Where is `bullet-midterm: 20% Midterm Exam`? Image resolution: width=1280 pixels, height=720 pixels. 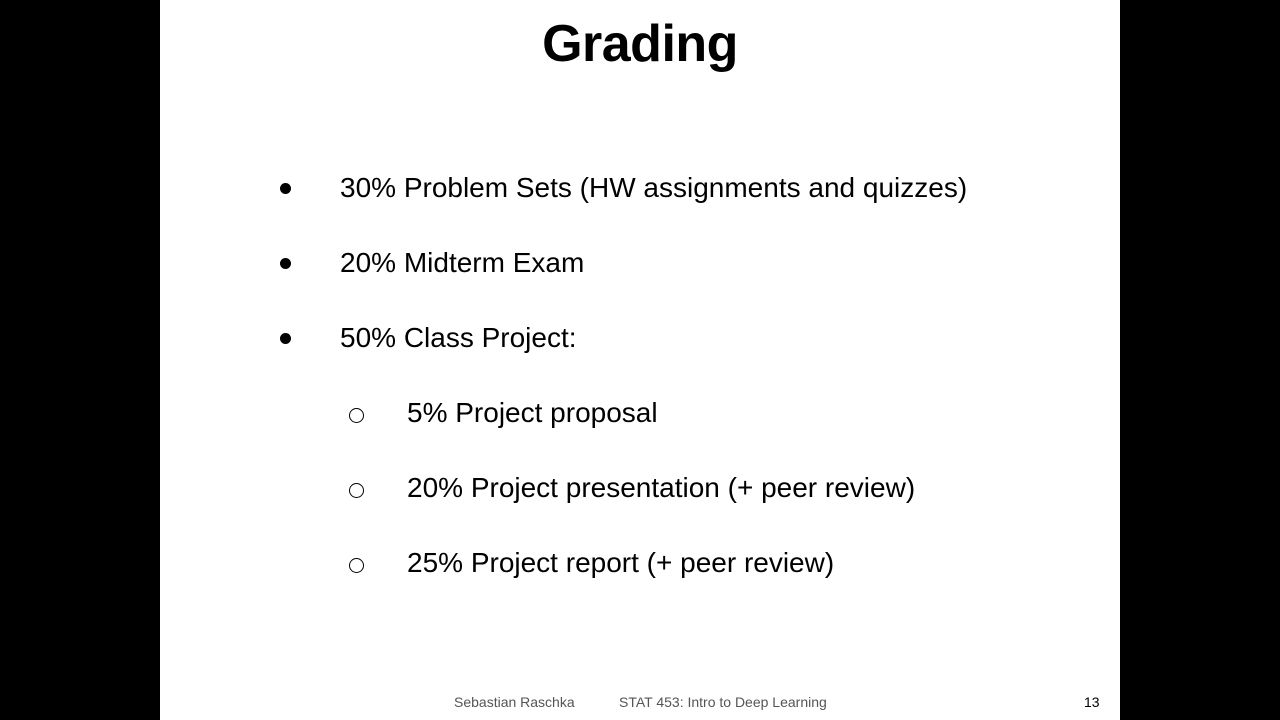
bullet-midterm: 20% Midterm Exam is located at coordinates (462, 262).